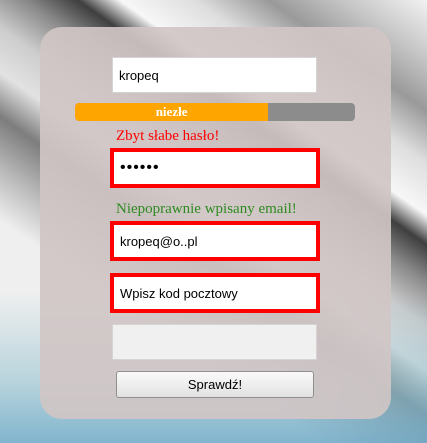  I want to click on extra-input, so click(214, 342).